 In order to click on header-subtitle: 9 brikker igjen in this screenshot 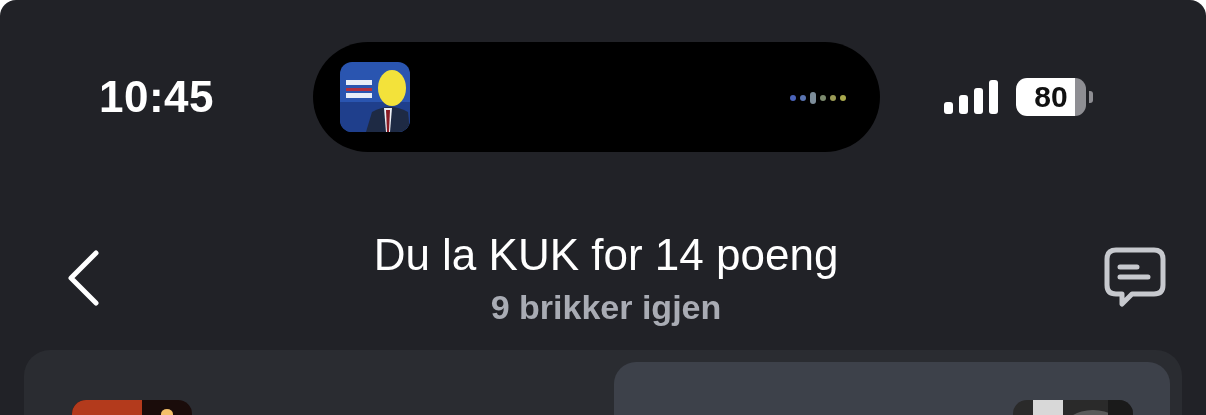, I will do `click(606, 307)`.